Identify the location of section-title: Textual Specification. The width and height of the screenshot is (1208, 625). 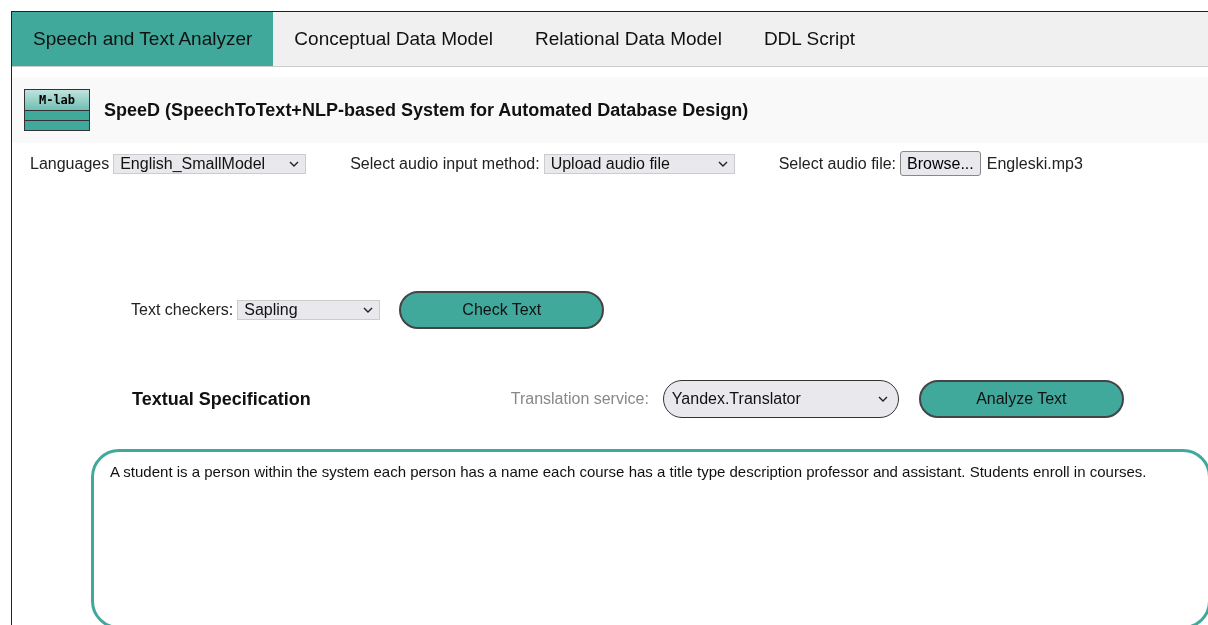
(221, 399).